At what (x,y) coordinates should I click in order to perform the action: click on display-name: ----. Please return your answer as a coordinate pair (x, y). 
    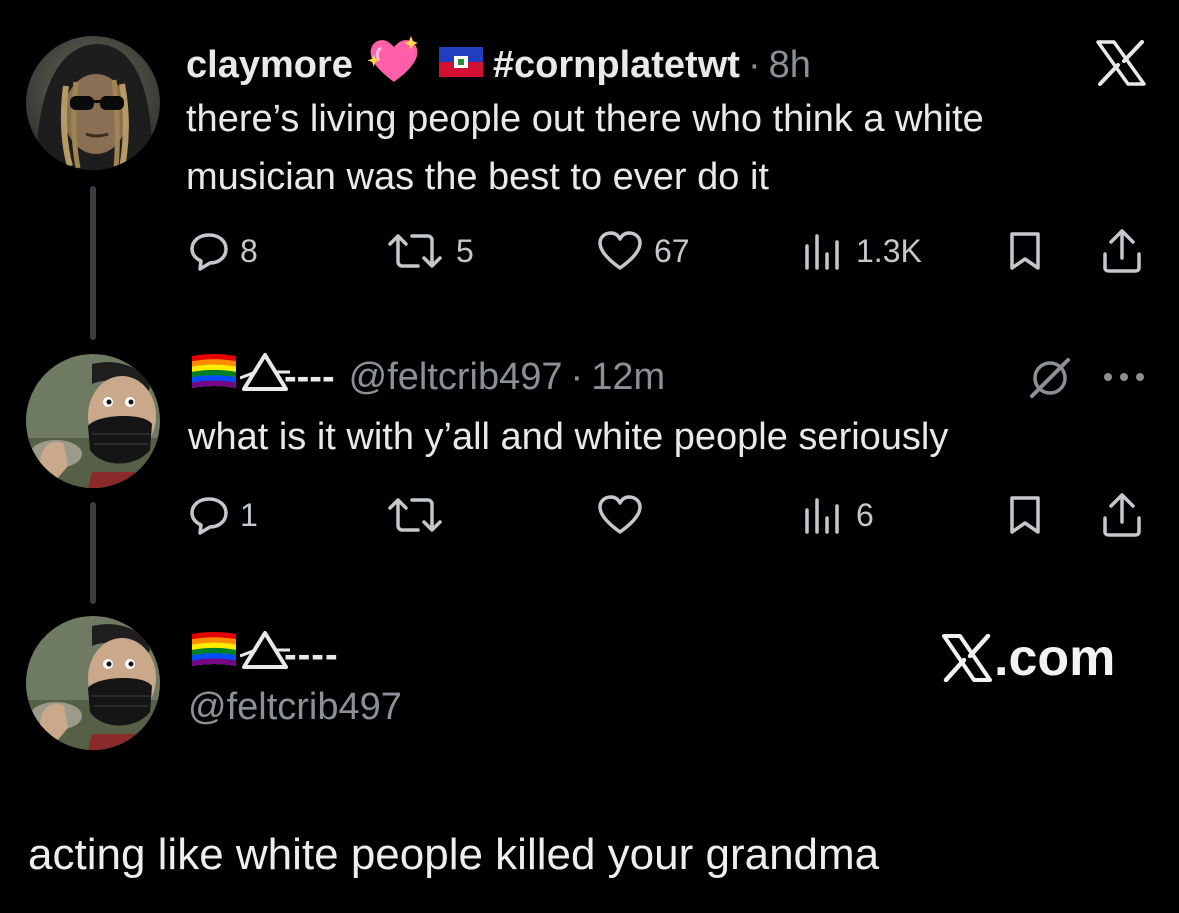
    Looking at the image, I should click on (309, 377).